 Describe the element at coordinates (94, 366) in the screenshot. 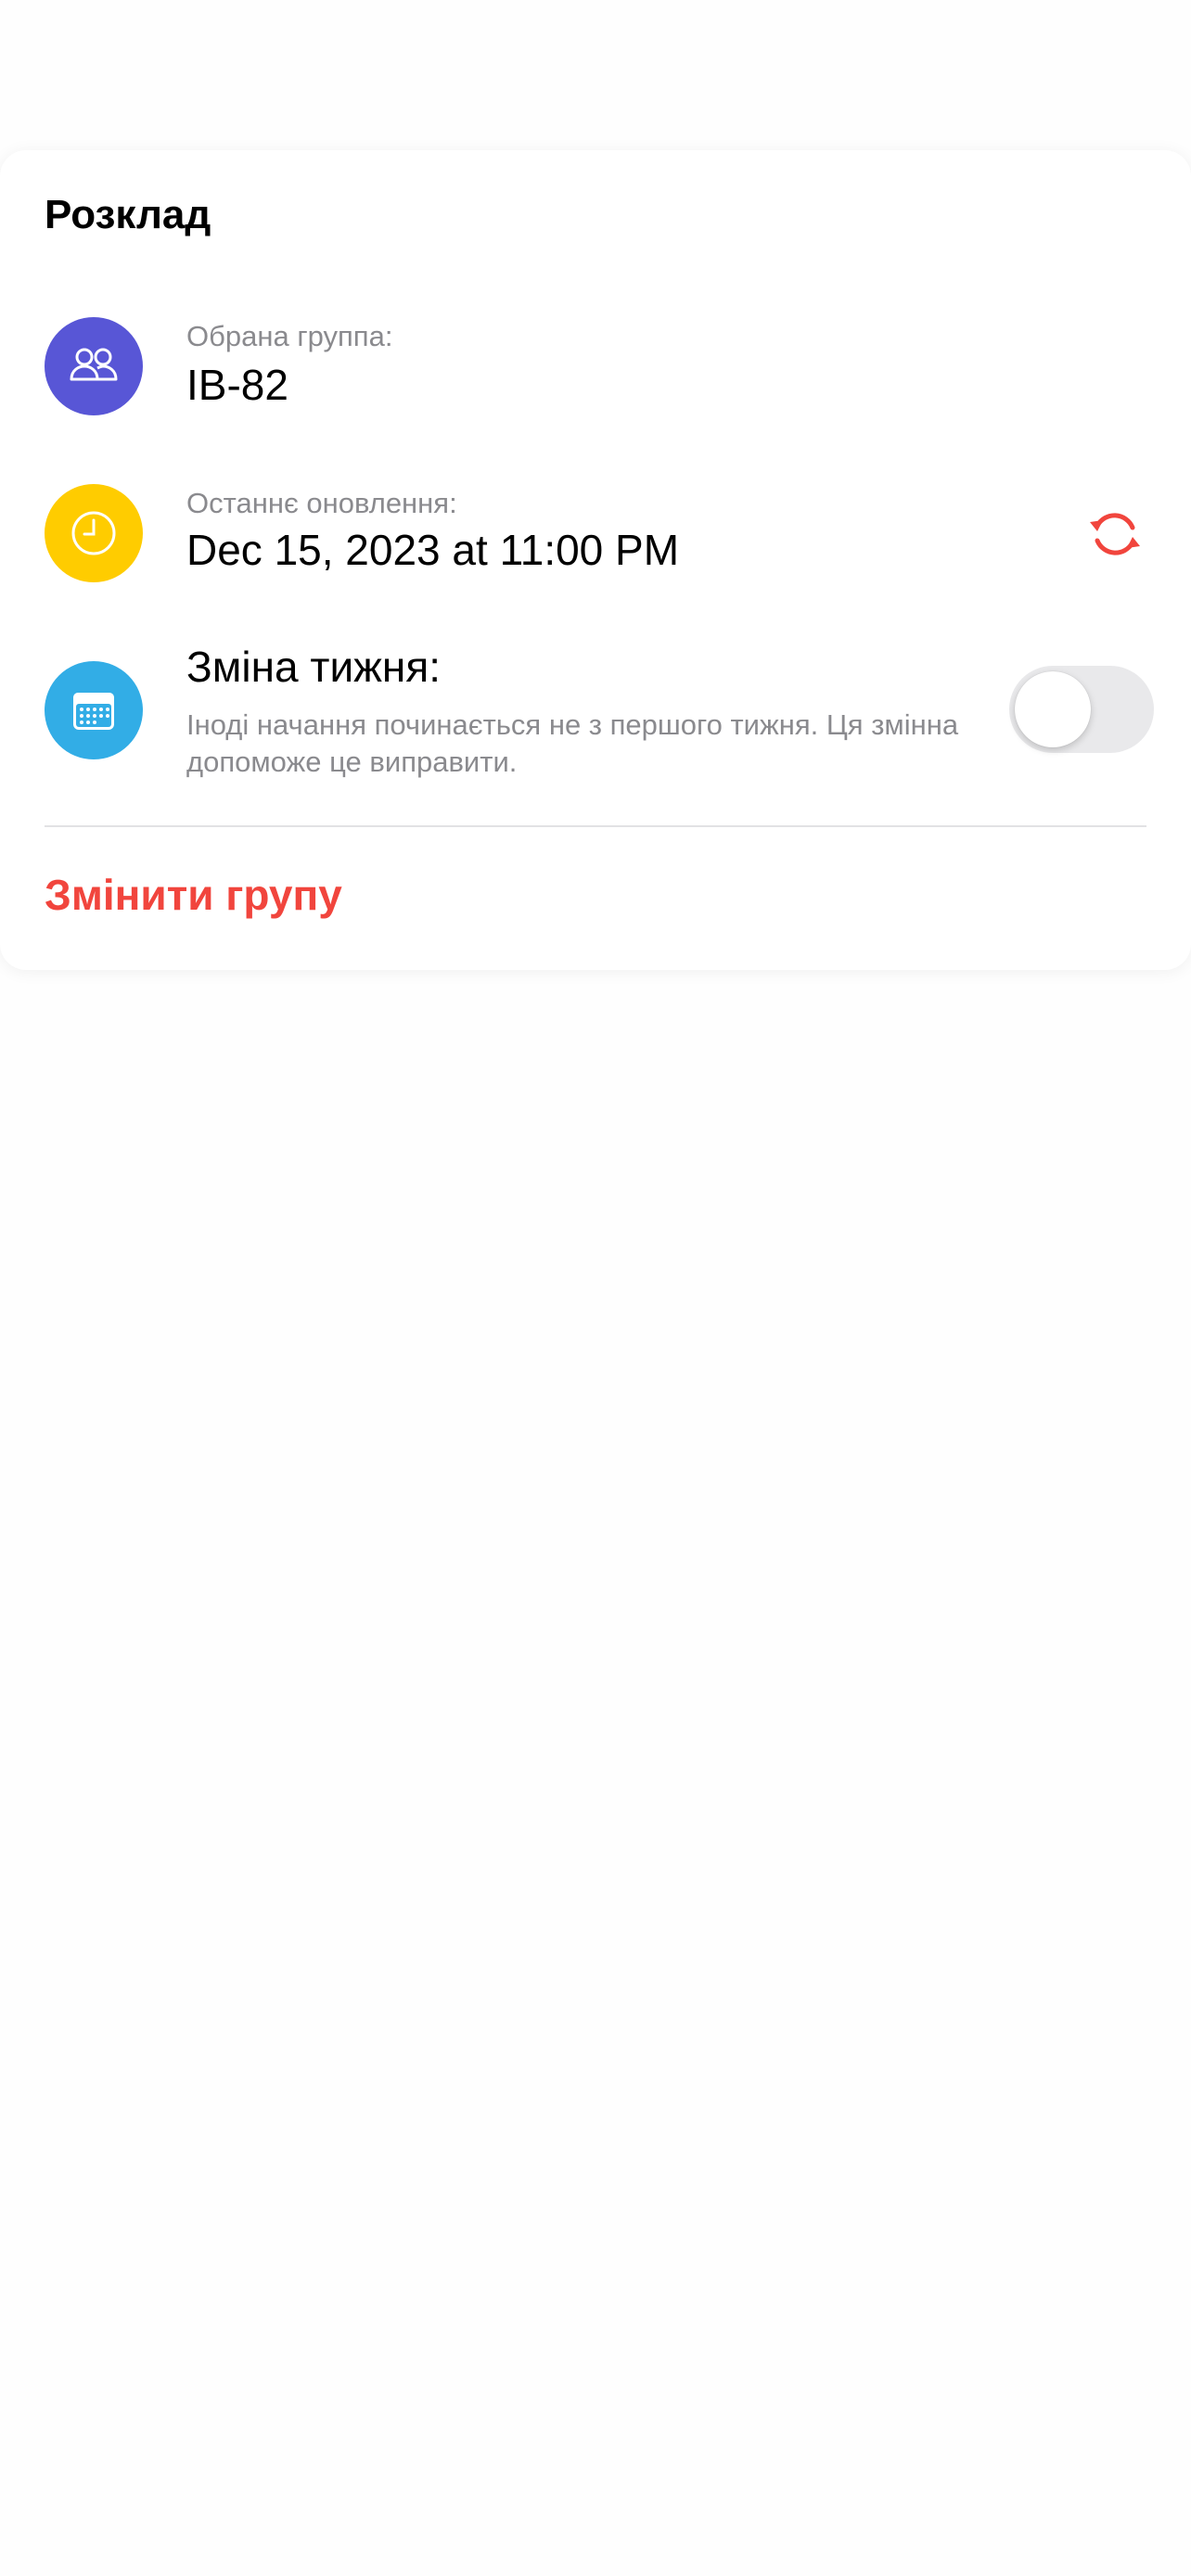

I see `person-2-icon` at that location.